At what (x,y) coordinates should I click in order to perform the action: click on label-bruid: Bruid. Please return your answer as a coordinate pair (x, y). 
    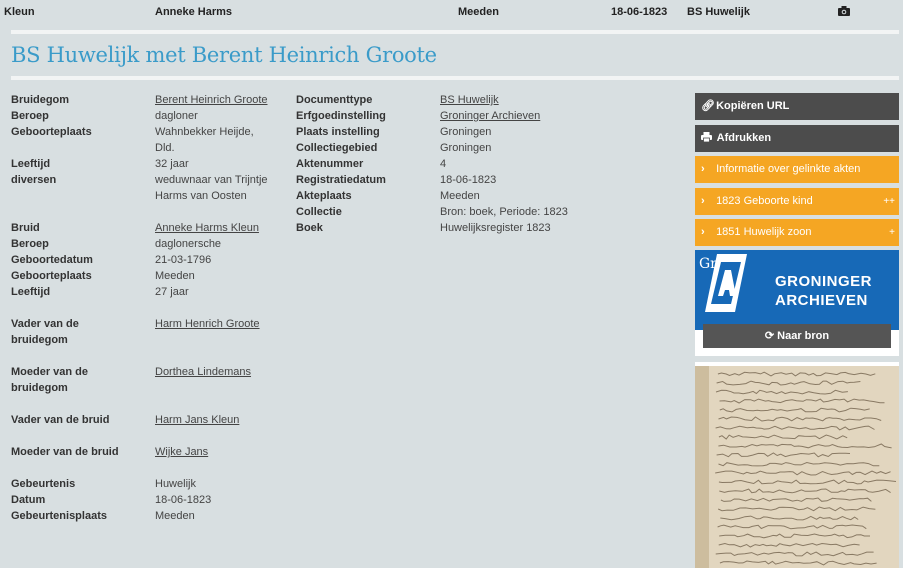
    Looking at the image, I should click on (25, 228).